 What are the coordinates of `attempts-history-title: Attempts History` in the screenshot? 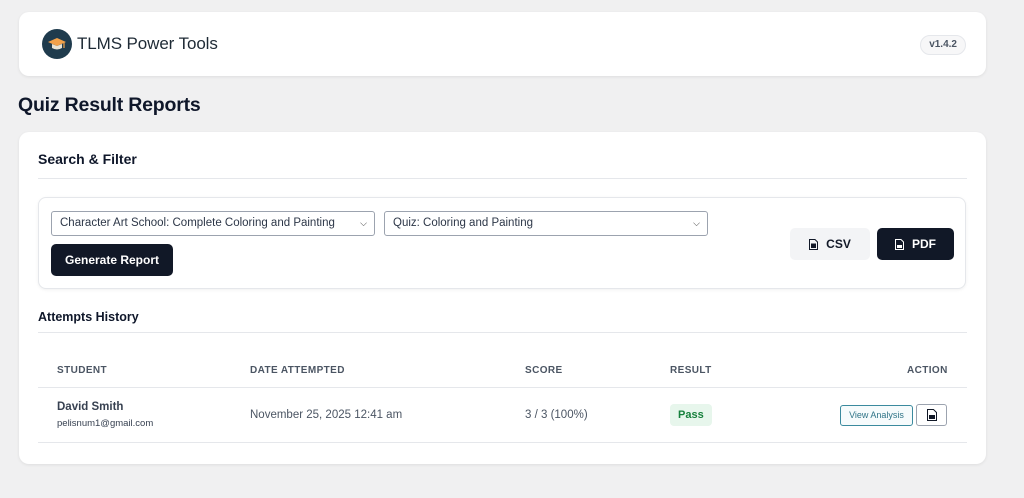 It's located at (88, 317).